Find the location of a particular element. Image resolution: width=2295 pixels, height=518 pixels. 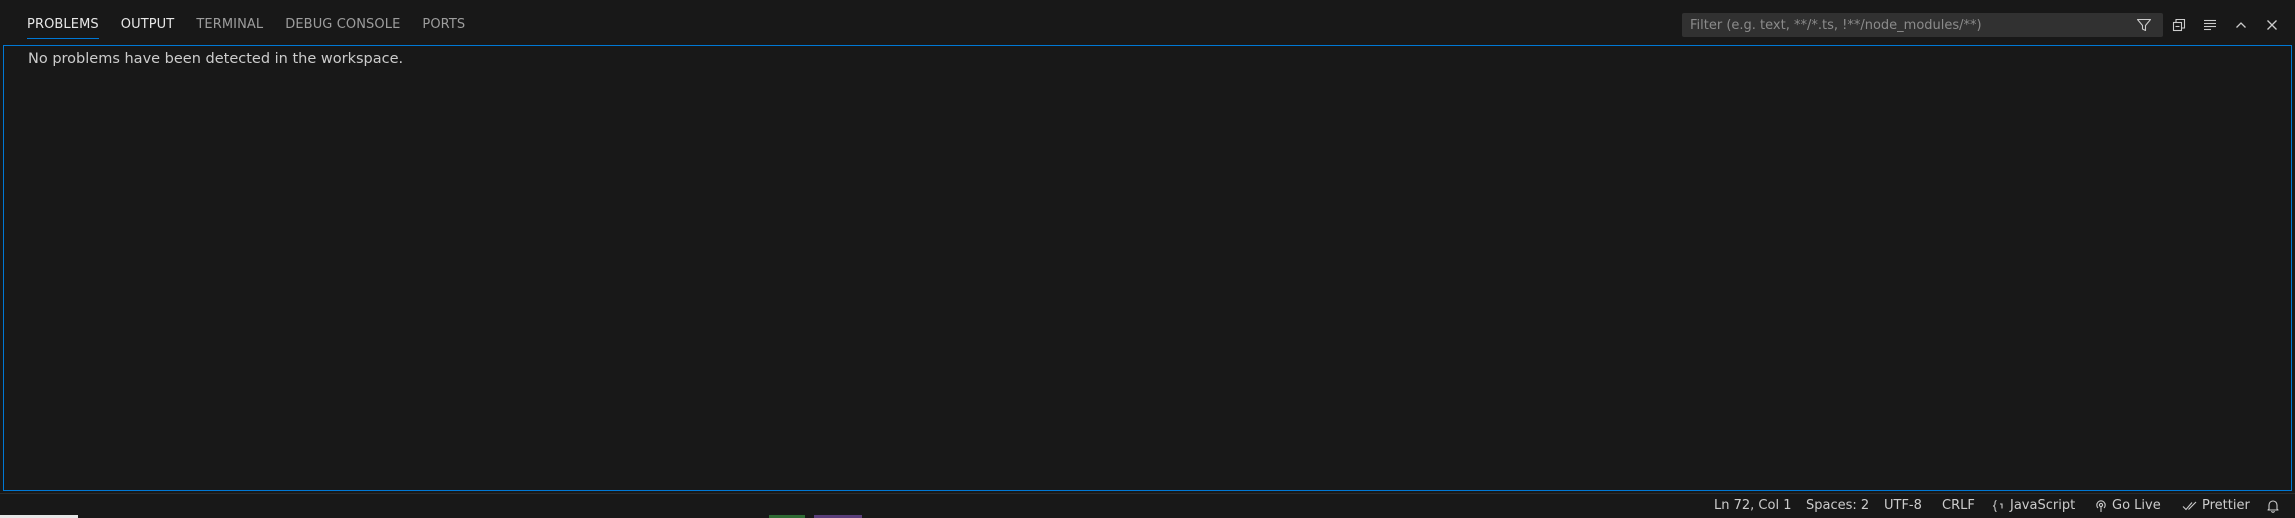

status-go-live: Go Live is located at coordinates (2127, 506).